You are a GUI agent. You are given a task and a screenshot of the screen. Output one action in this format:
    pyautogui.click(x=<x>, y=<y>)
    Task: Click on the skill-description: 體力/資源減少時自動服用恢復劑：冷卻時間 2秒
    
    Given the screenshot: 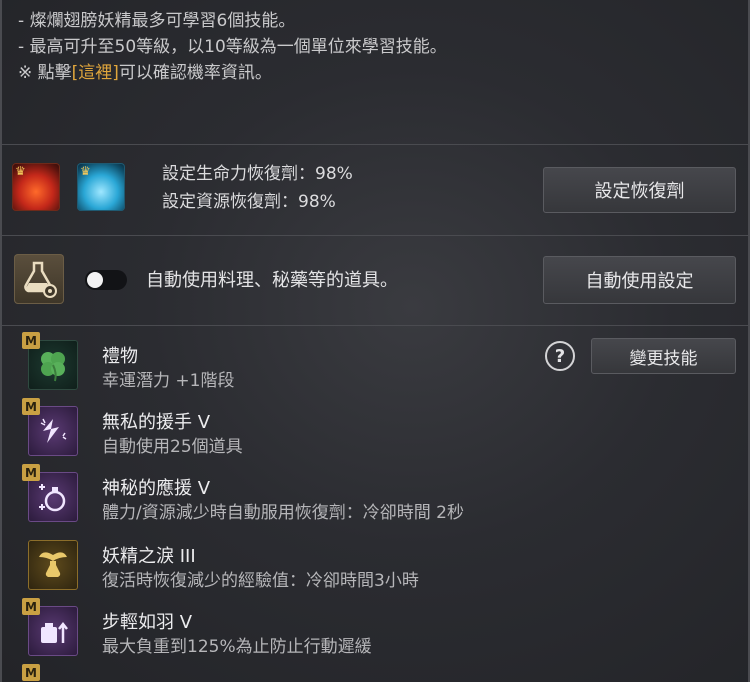 What is the action you would take?
    pyautogui.click(x=283, y=513)
    